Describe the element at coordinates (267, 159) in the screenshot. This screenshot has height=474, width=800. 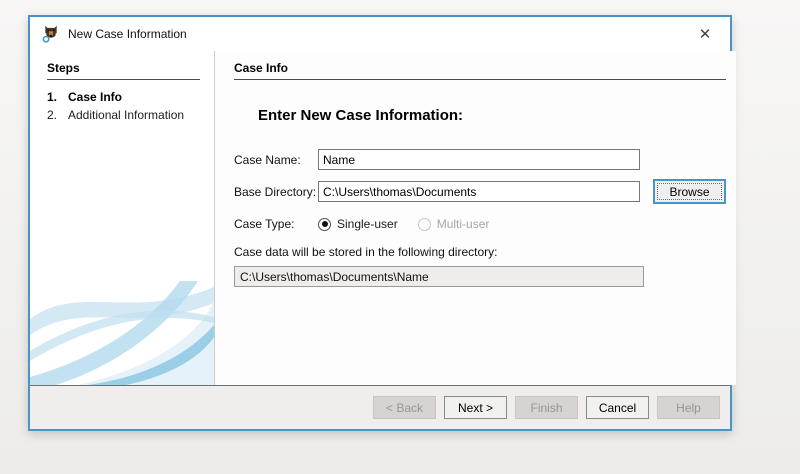
I see `case-name-label: Case Name:` at that location.